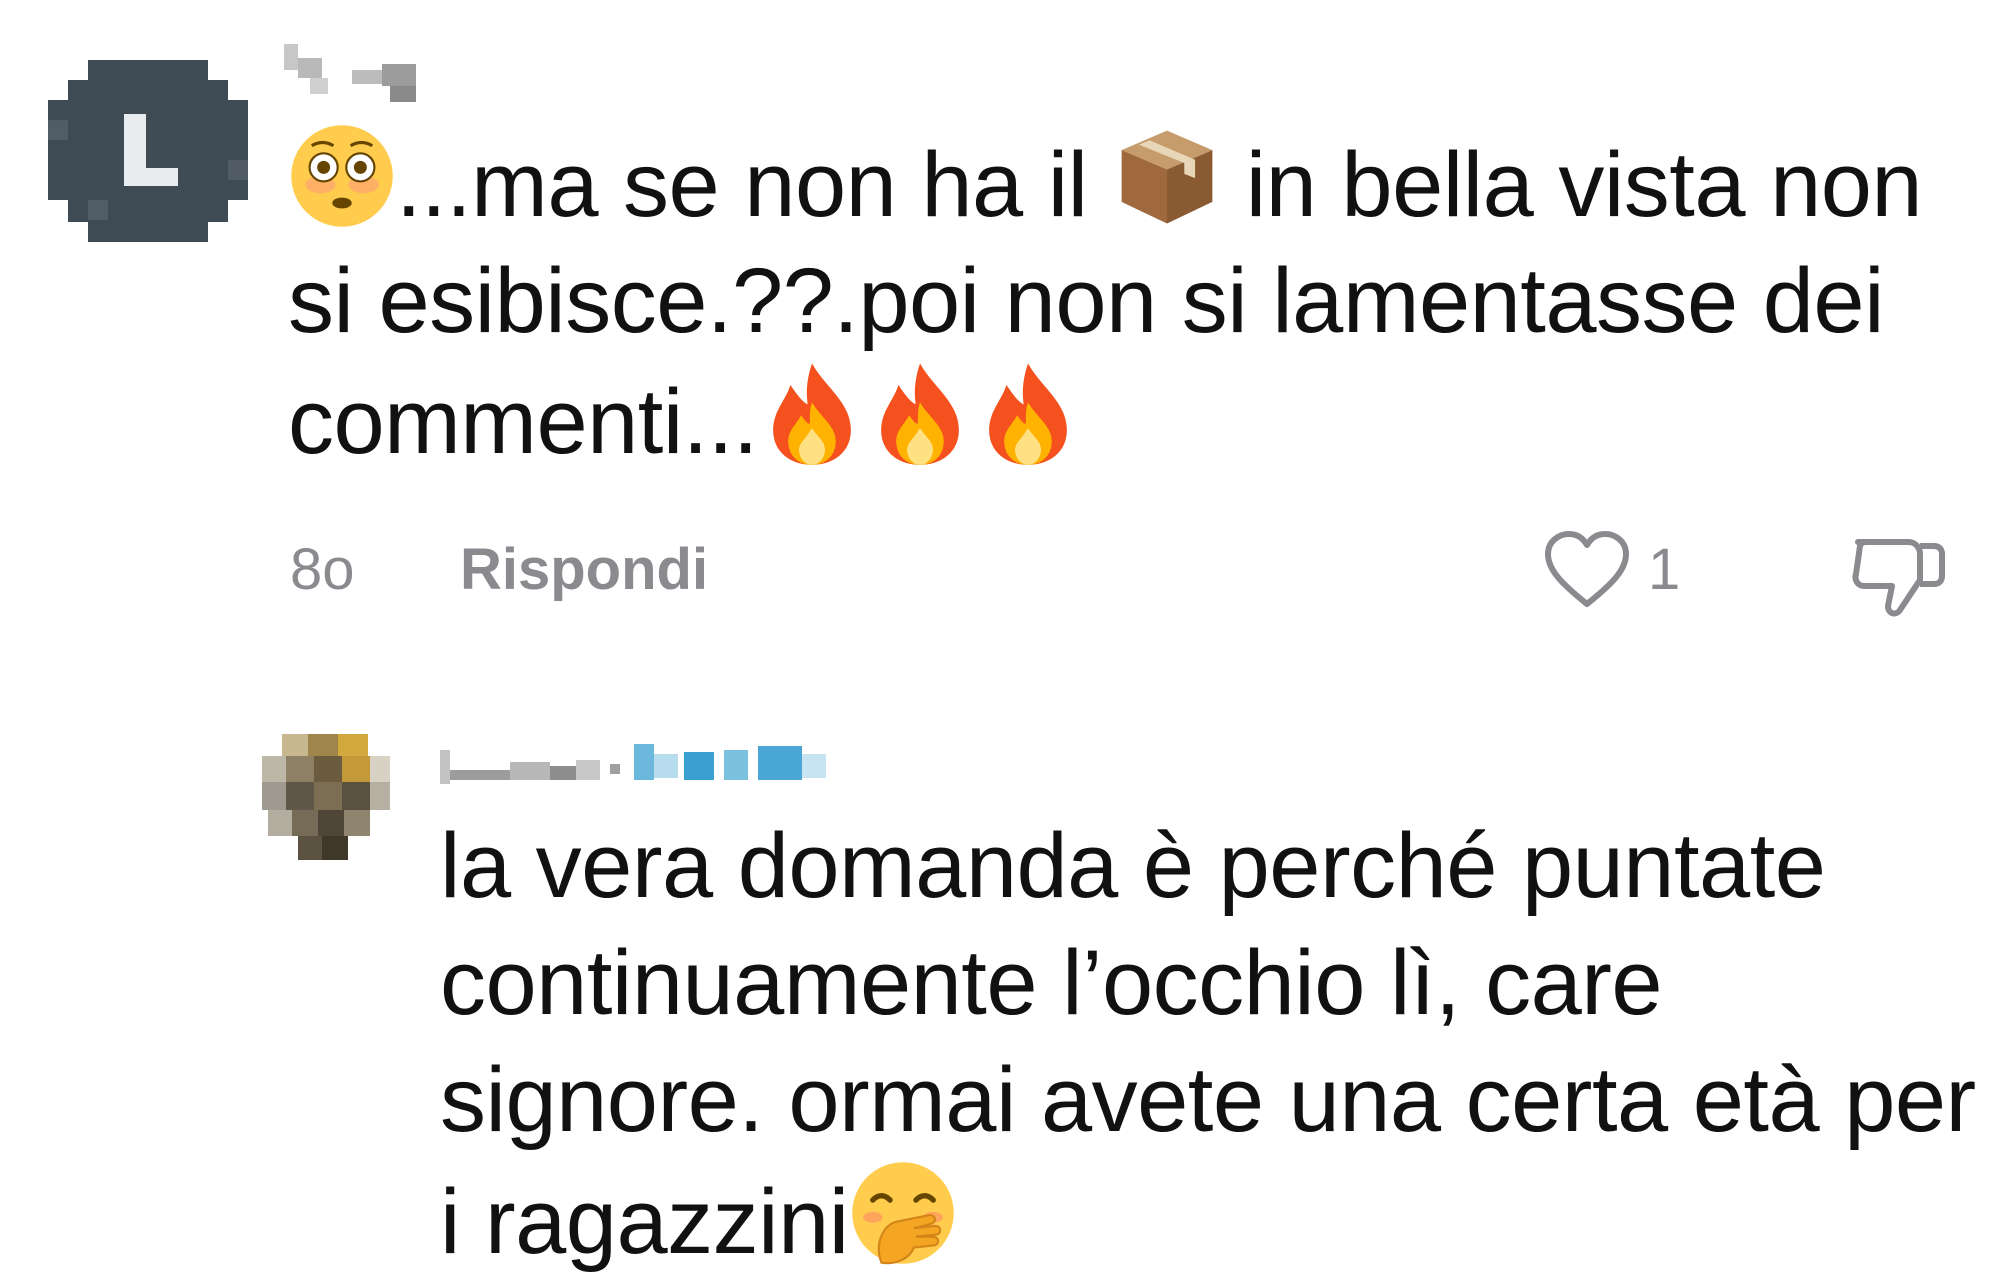 Image resolution: width=2000 pixels, height=1281 pixels. Describe the element at coordinates (1900, 575) in the screenshot. I see `thumbs-down-icon` at that location.